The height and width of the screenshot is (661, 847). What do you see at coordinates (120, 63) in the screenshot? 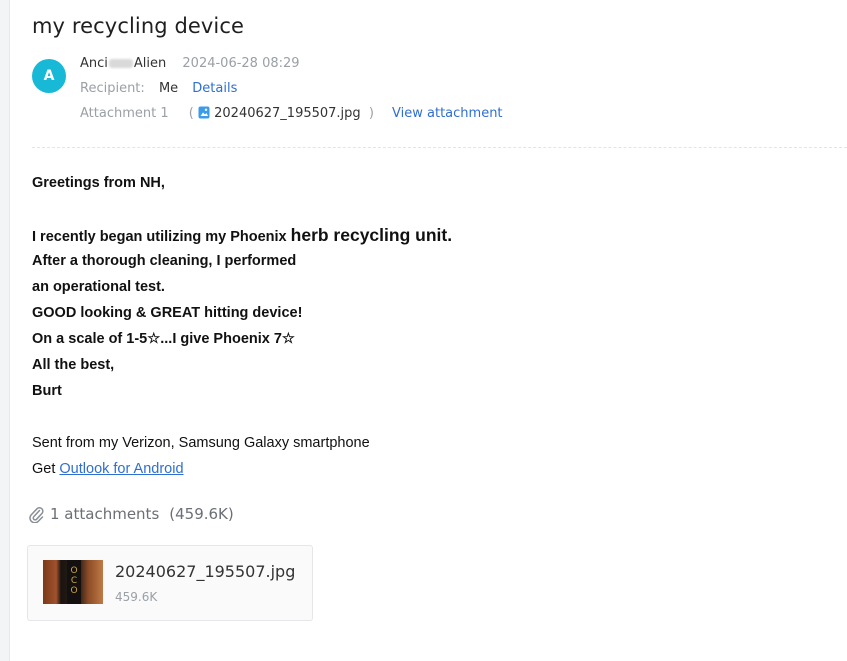
I see `redacted-block` at bounding box center [120, 63].